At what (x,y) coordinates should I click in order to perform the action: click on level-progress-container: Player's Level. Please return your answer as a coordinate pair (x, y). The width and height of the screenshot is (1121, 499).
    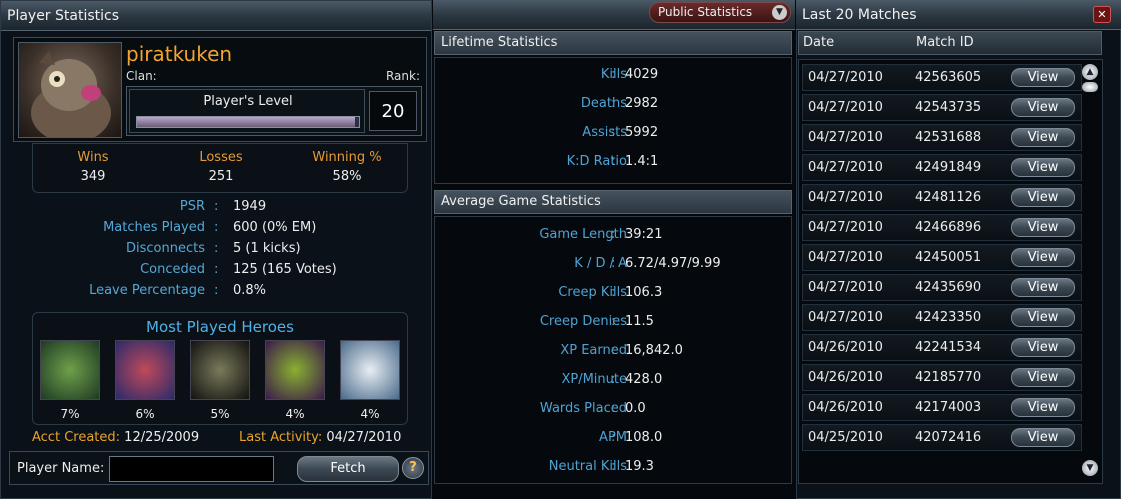
    Looking at the image, I should click on (247, 111).